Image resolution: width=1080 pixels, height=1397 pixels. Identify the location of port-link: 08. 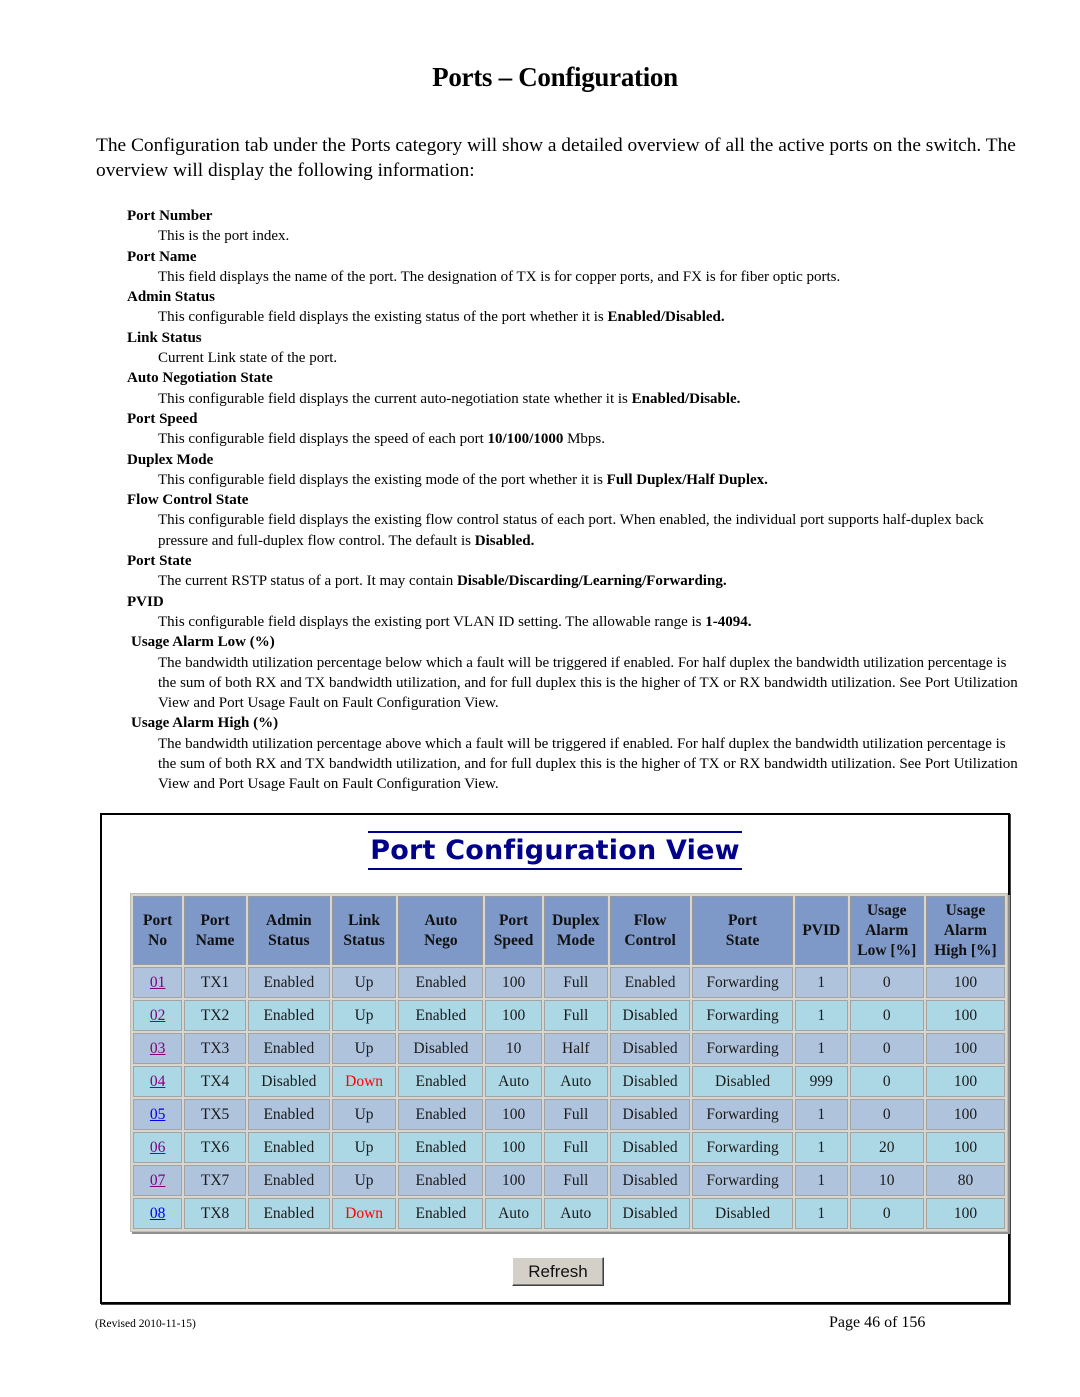
(158, 1213).